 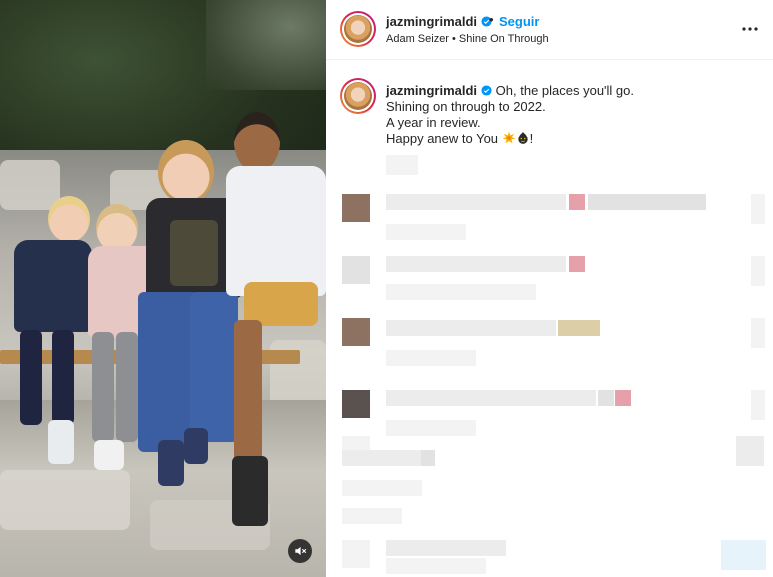 I want to click on more-options-icon, so click(x=750, y=29).